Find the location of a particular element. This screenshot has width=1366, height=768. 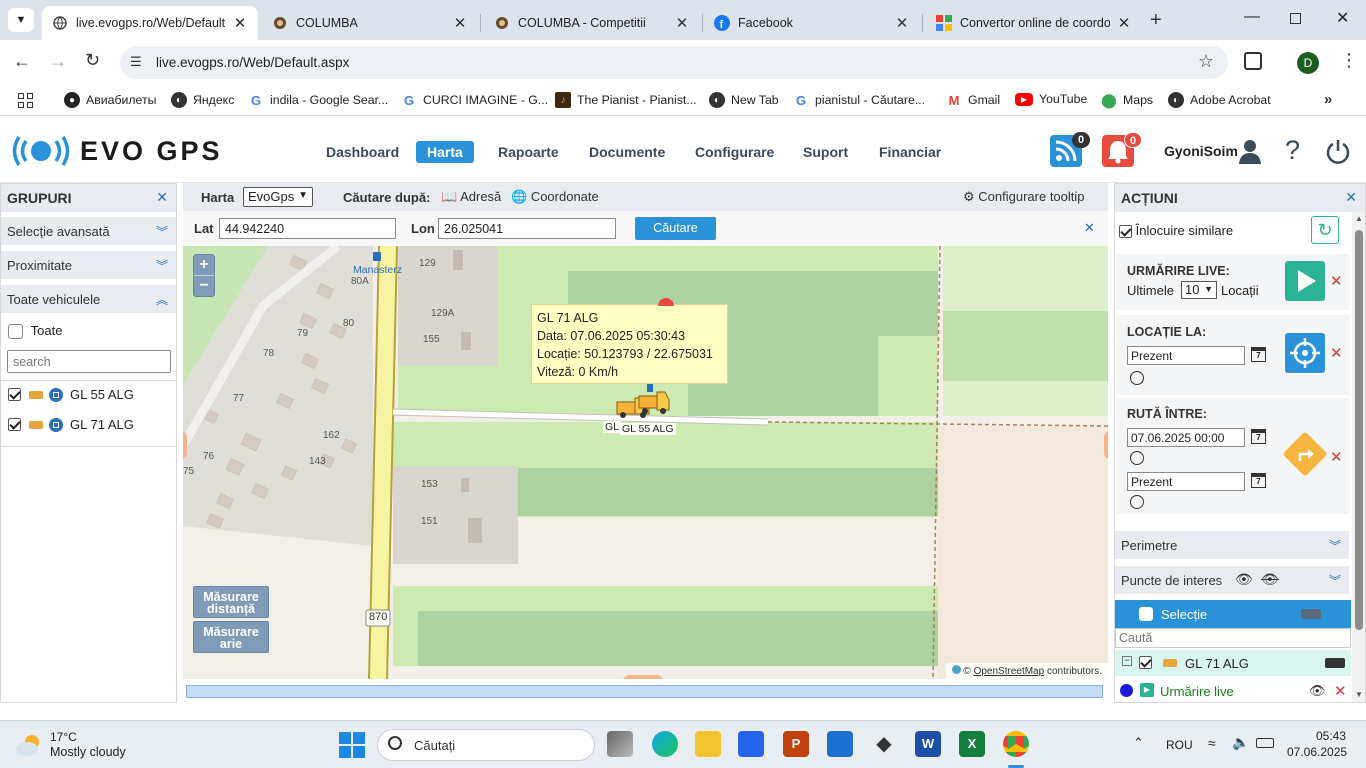

dropbox-icon: ◆ is located at coordinates (884, 744).